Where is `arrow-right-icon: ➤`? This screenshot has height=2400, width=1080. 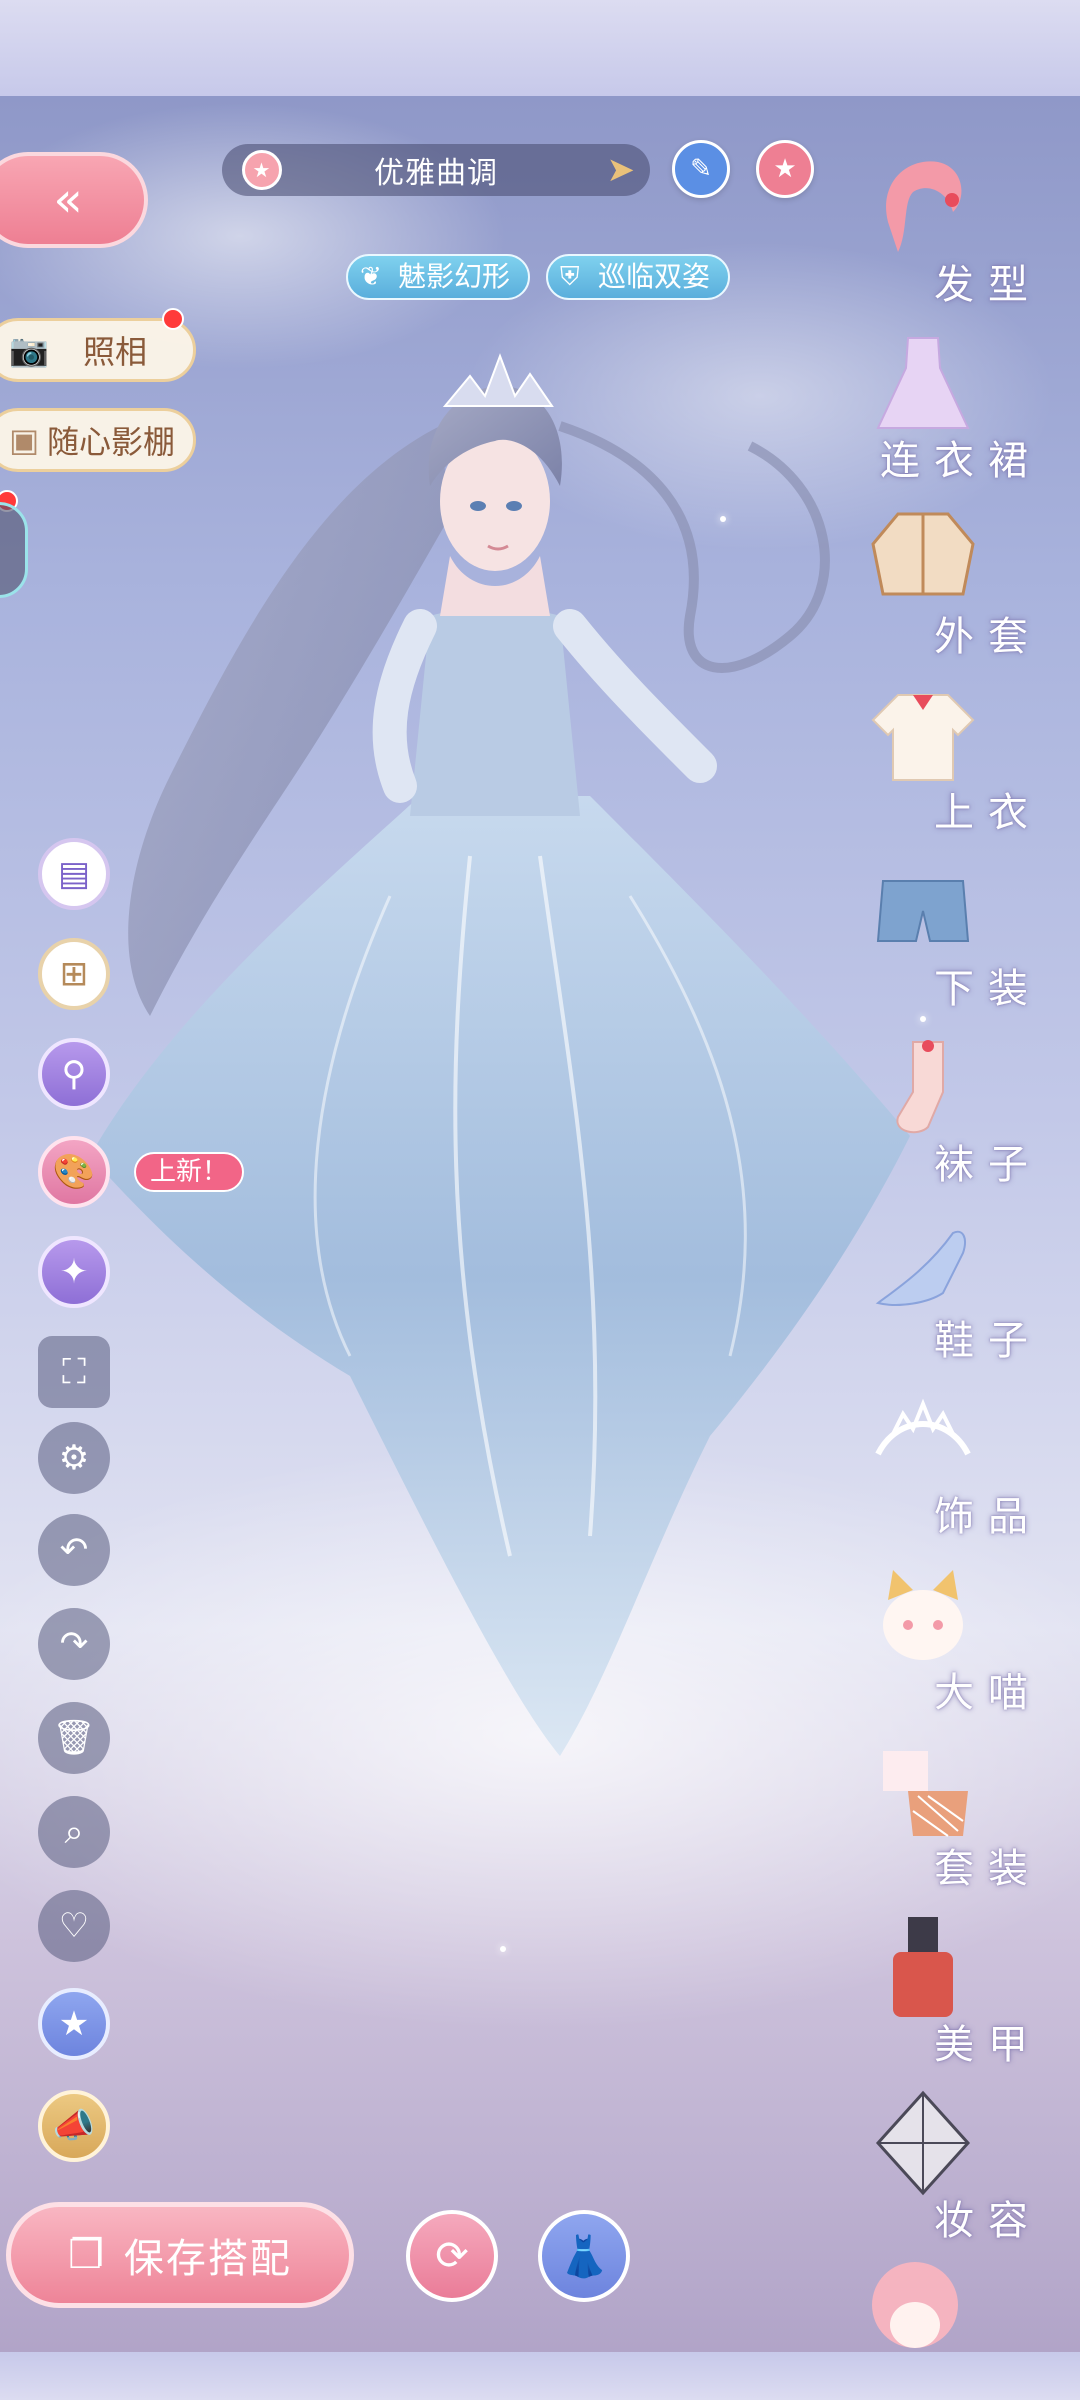
arrow-right-icon: ➤ is located at coordinates (621, 170).